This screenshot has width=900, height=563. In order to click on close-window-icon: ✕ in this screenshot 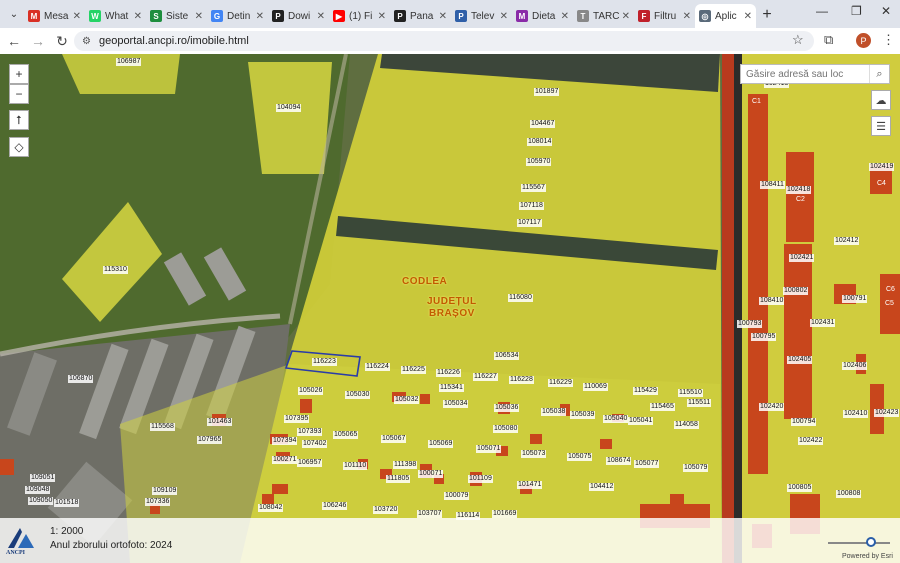, I will do `click(886, 11)`.